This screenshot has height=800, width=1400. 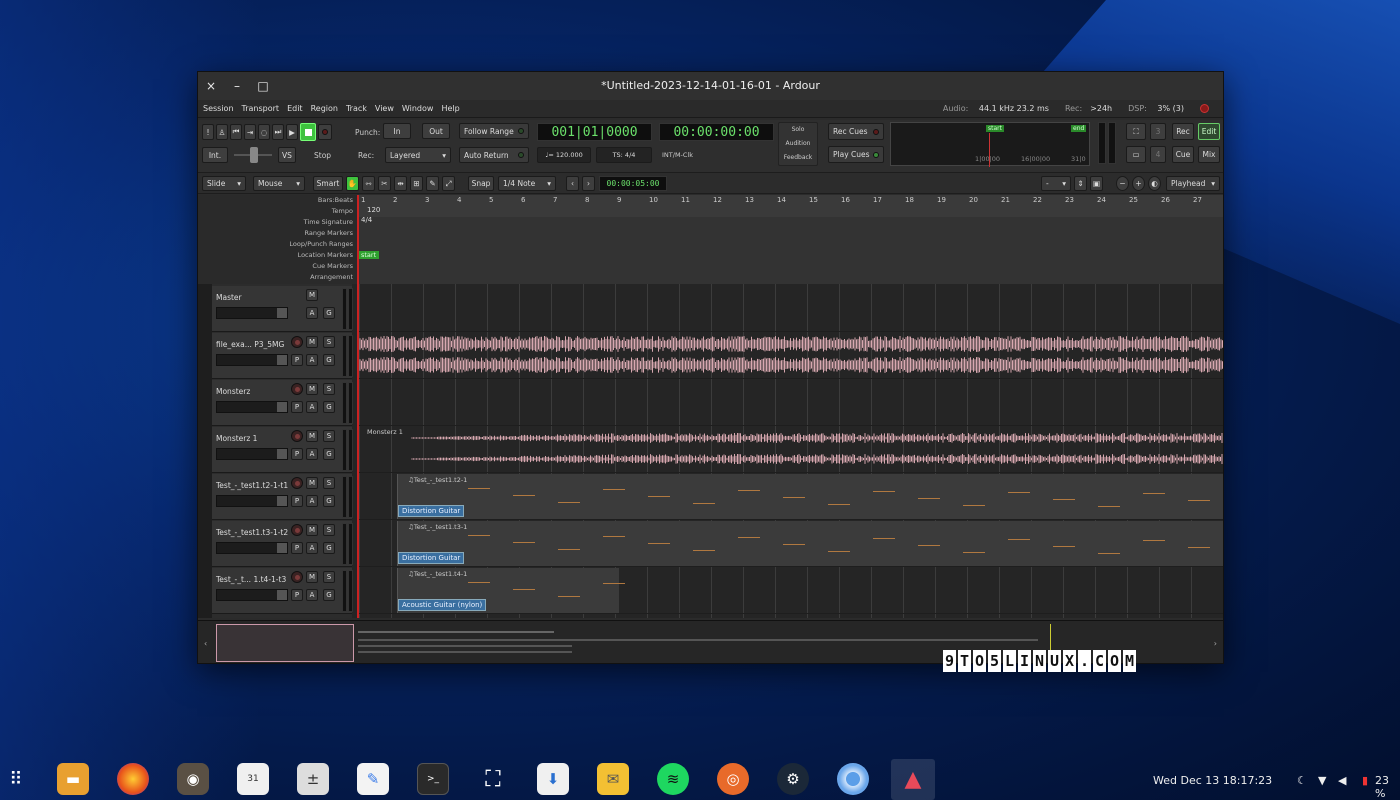 What do you see at coordinates (352, 183) in the screenshot?
I see `grab-tool-icon: ✋` at bounding box center [352, 183].